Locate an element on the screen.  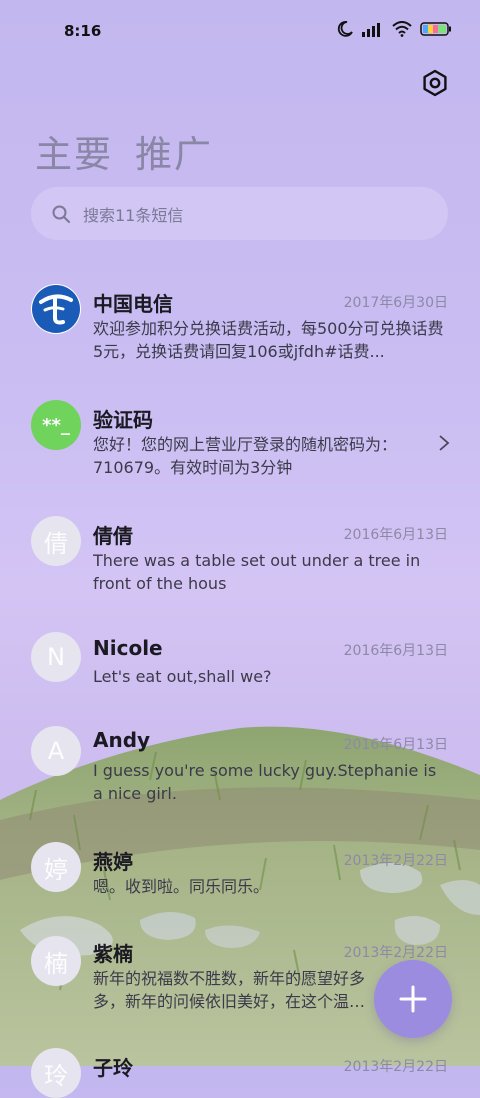
message-date: 2017年6月30日 is located at coordinates (395, 303).